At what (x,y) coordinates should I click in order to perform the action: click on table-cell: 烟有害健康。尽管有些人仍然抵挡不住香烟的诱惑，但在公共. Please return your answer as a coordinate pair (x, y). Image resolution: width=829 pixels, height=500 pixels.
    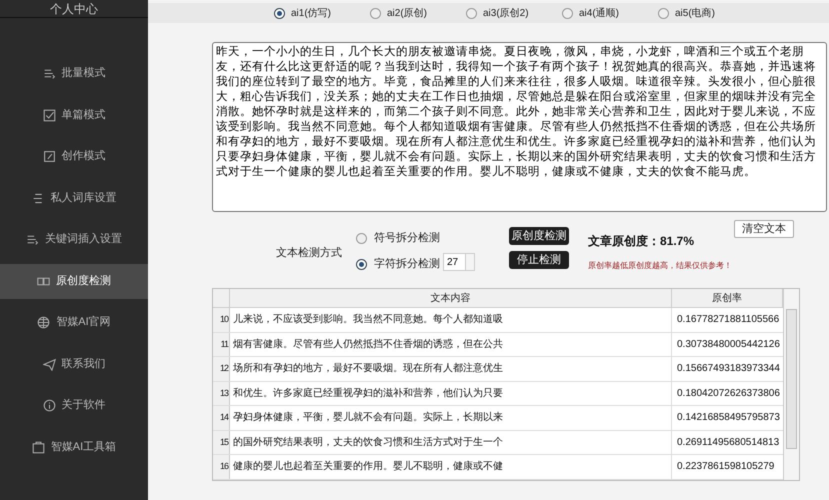
    Looking at the image, I should click on (451, 344).